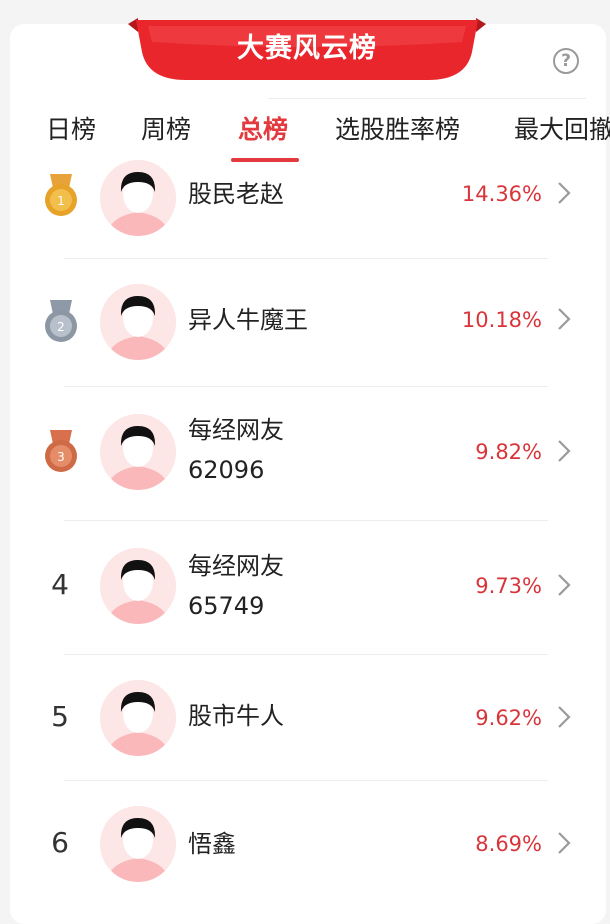  Describe the element at coordinates (427, 98) in the screenshot. I see `header-divider` at that location.